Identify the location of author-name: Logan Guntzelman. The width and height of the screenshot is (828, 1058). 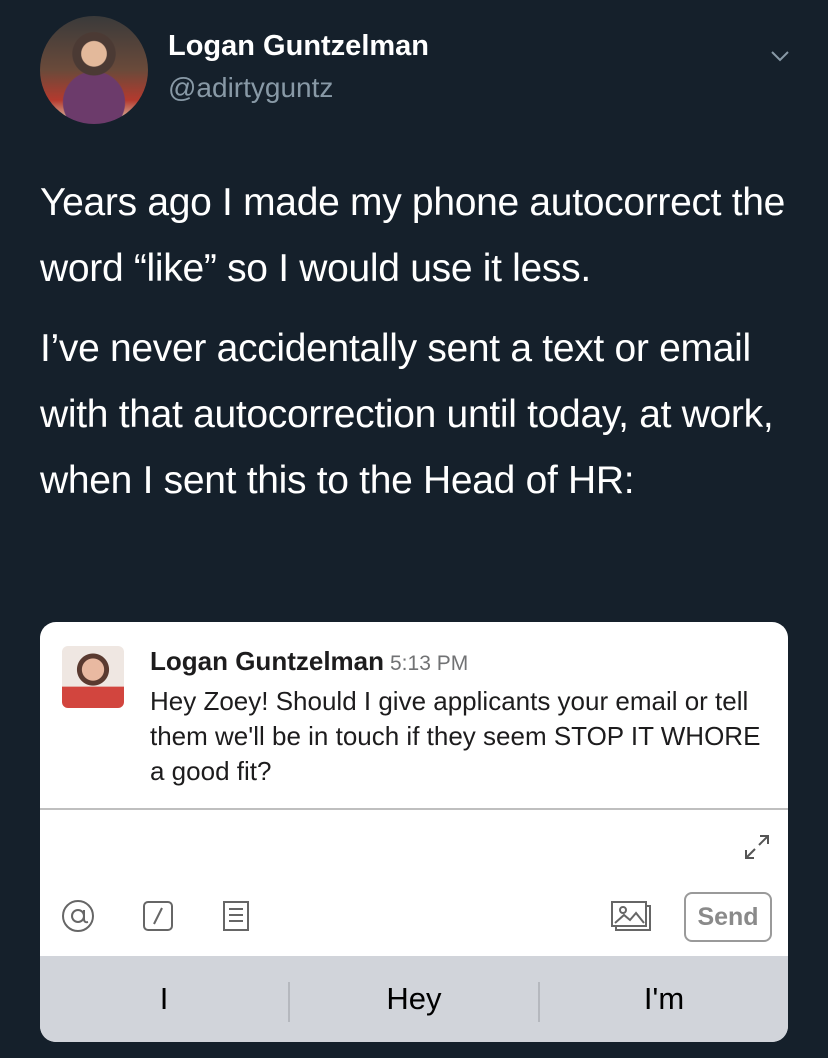
(298, 46).